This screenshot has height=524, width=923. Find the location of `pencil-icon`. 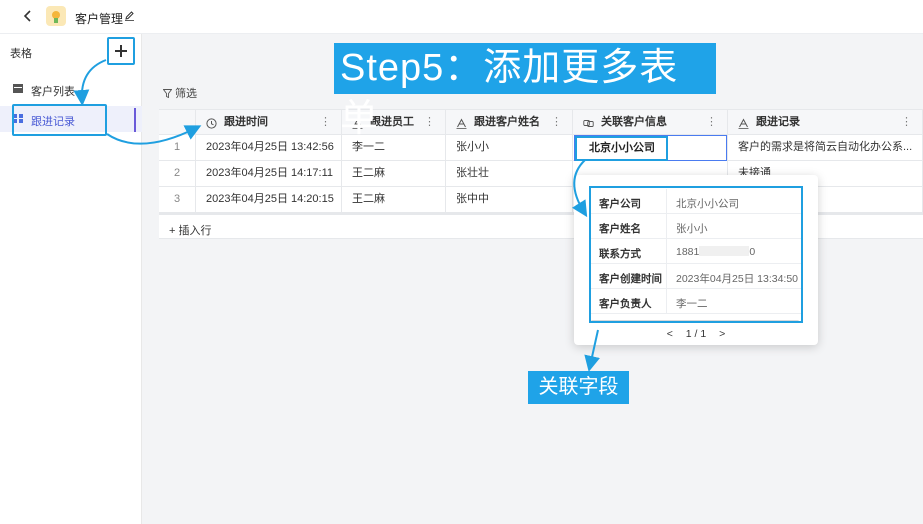

pencil-icon is located at coordinates (129, 15).